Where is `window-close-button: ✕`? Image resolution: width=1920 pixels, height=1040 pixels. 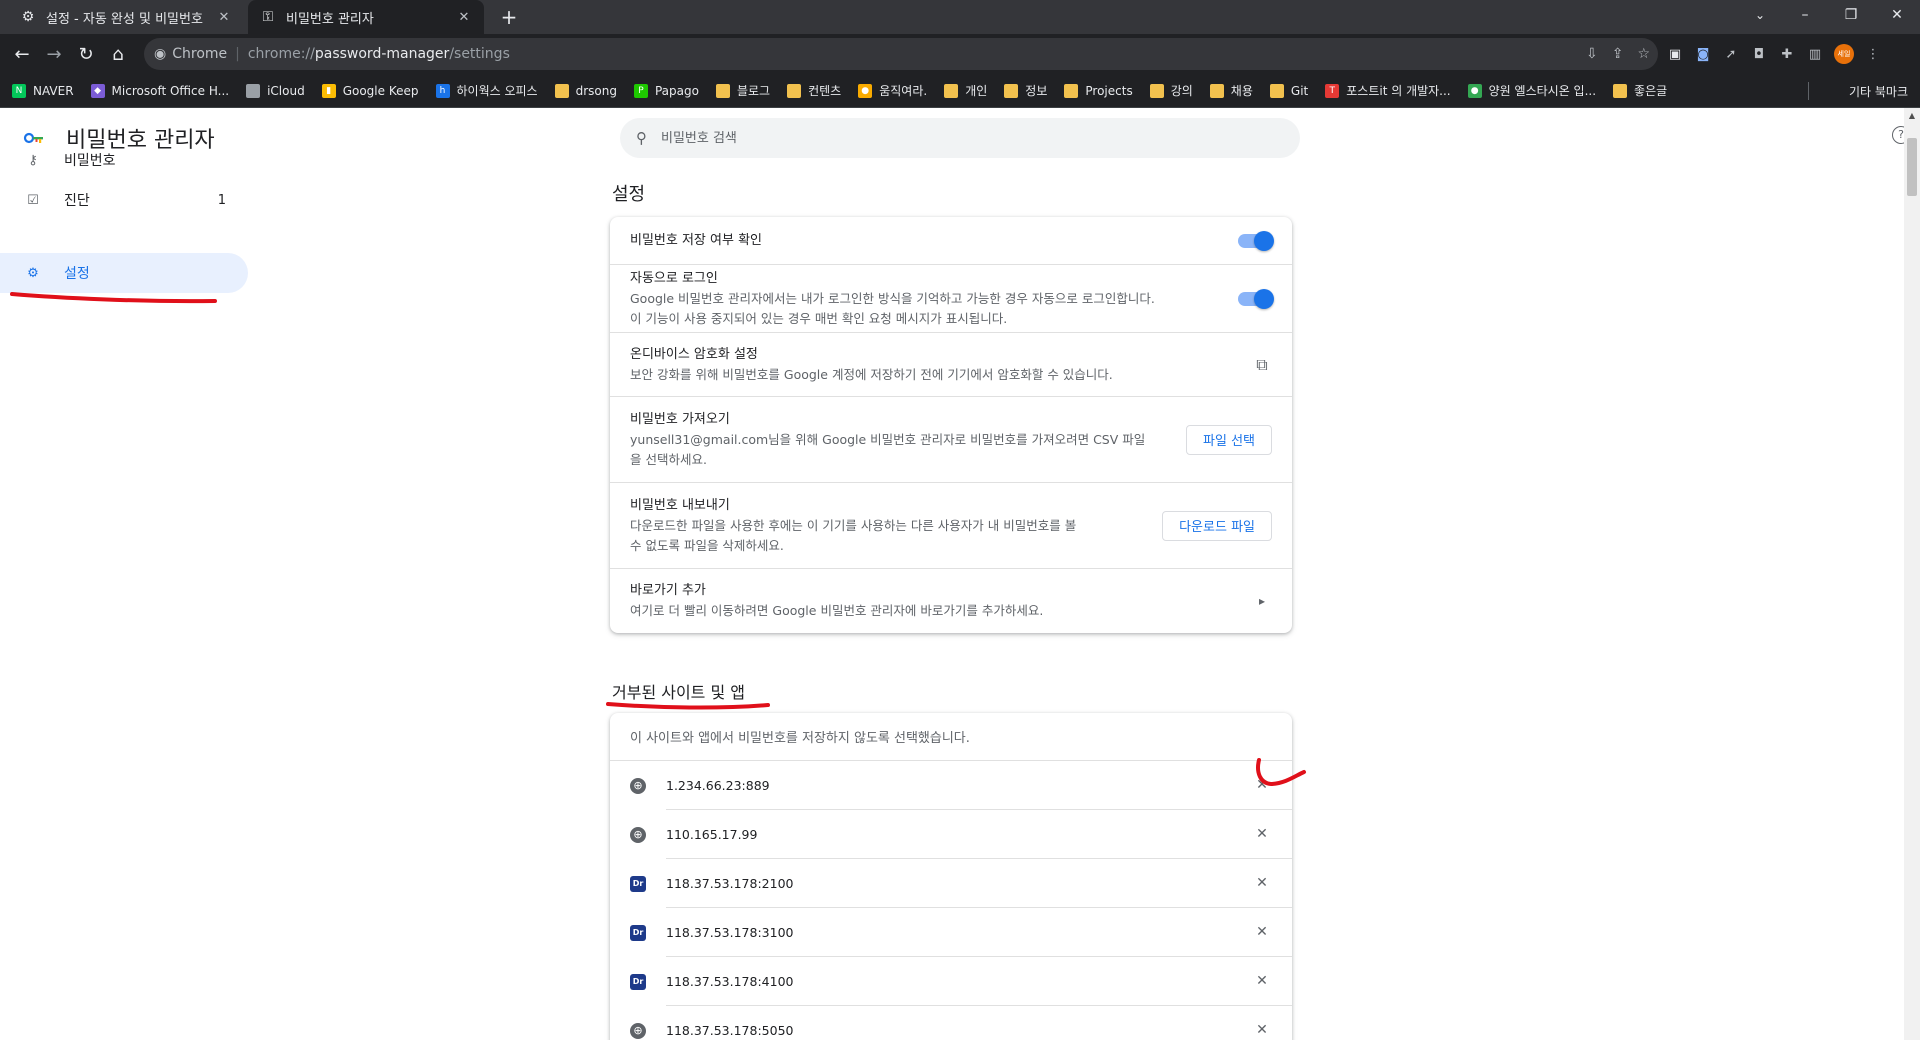
window-close-button: ✕ is located at coordinates (1897, 17).